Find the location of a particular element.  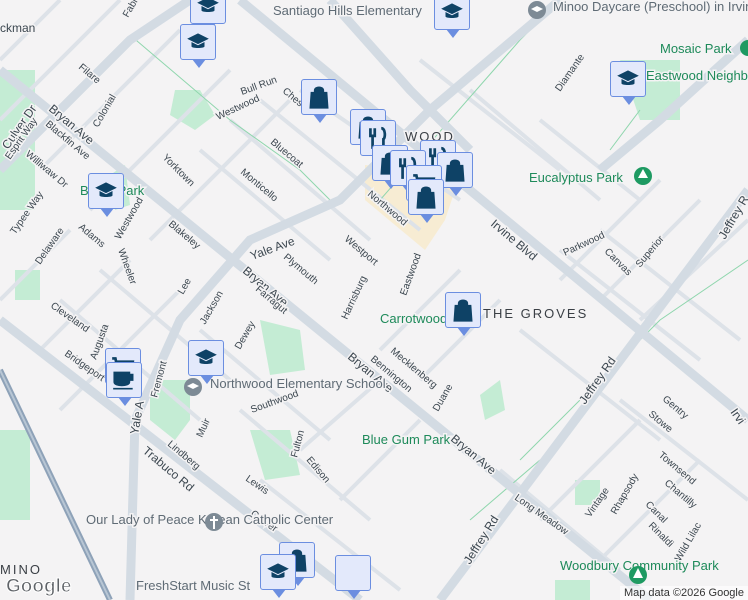

street-label: Wheeler is located at coordinates (126, 266).